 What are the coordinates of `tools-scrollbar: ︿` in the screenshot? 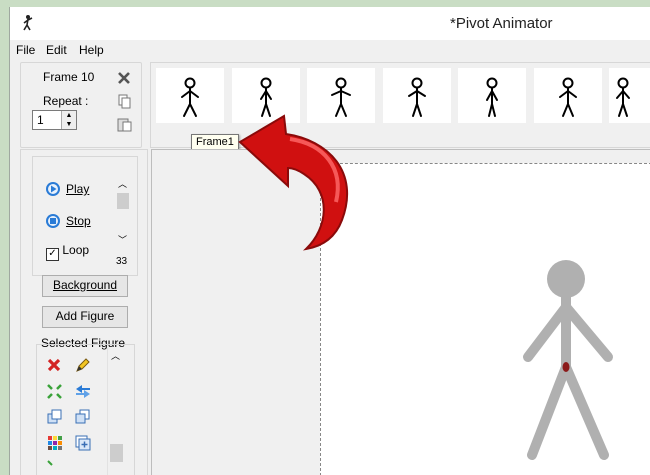 It's located at (116, 411).